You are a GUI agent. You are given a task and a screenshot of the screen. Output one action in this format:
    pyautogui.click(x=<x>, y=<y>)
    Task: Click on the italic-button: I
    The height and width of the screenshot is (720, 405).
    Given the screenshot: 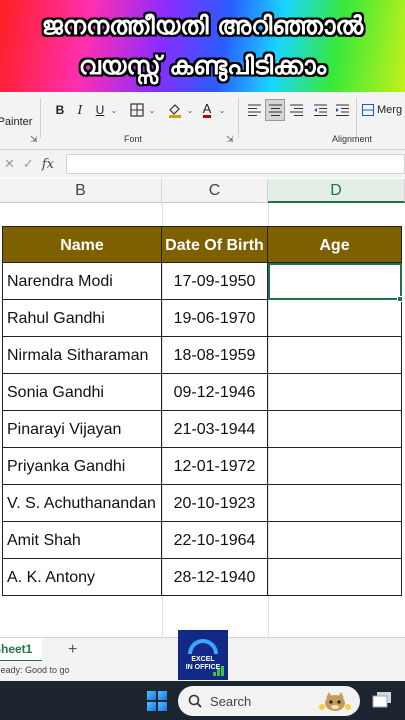 What is the action you would take?
    pyautogui.click(x=80, y=110)
    